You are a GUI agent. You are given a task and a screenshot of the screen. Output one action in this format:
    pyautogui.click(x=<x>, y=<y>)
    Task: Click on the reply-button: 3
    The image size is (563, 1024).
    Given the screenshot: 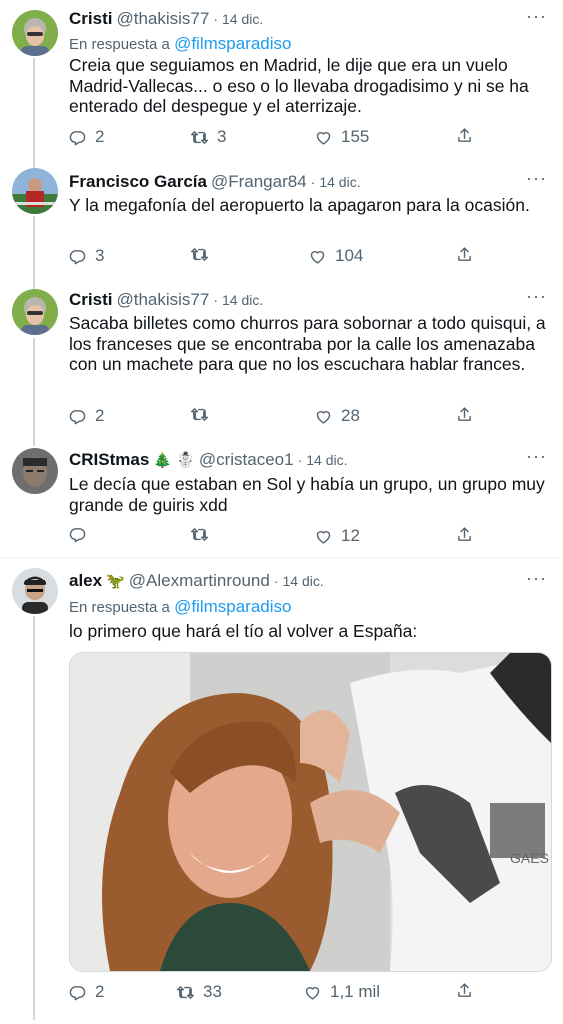 What is the action you would take?
    pyautogui.click(x=86, y=256)
    